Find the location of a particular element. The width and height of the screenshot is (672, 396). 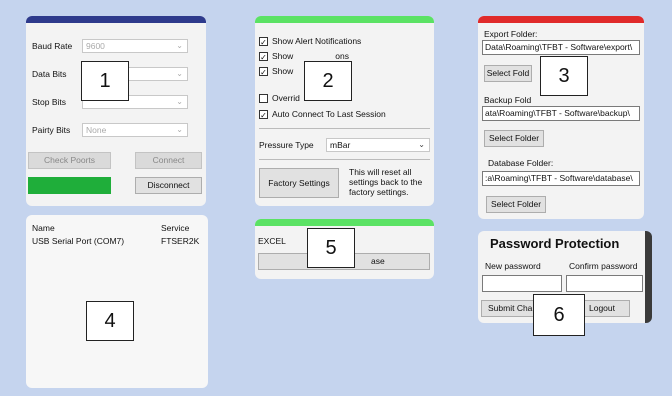

callout-6: 6 is located at coordinates (559, 315).